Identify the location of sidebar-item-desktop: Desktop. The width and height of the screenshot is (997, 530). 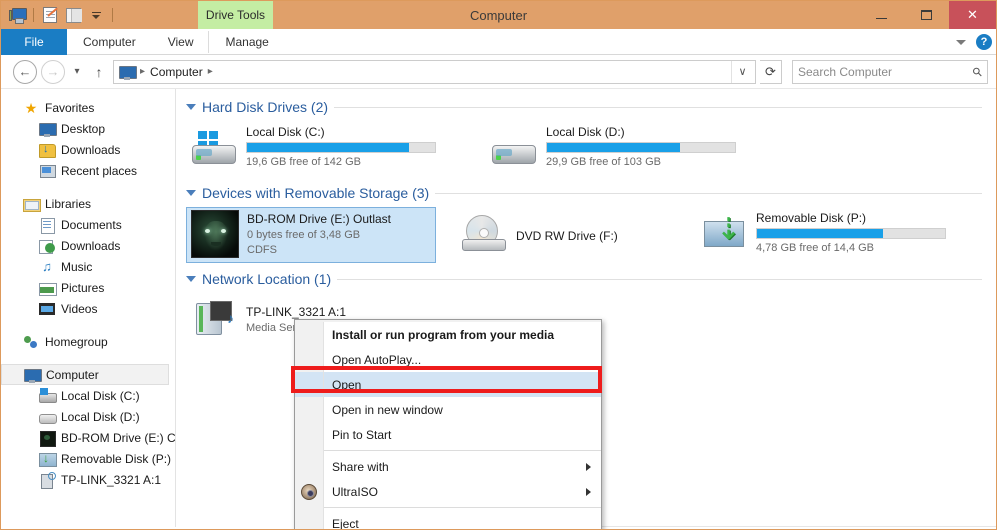
(88, 128).